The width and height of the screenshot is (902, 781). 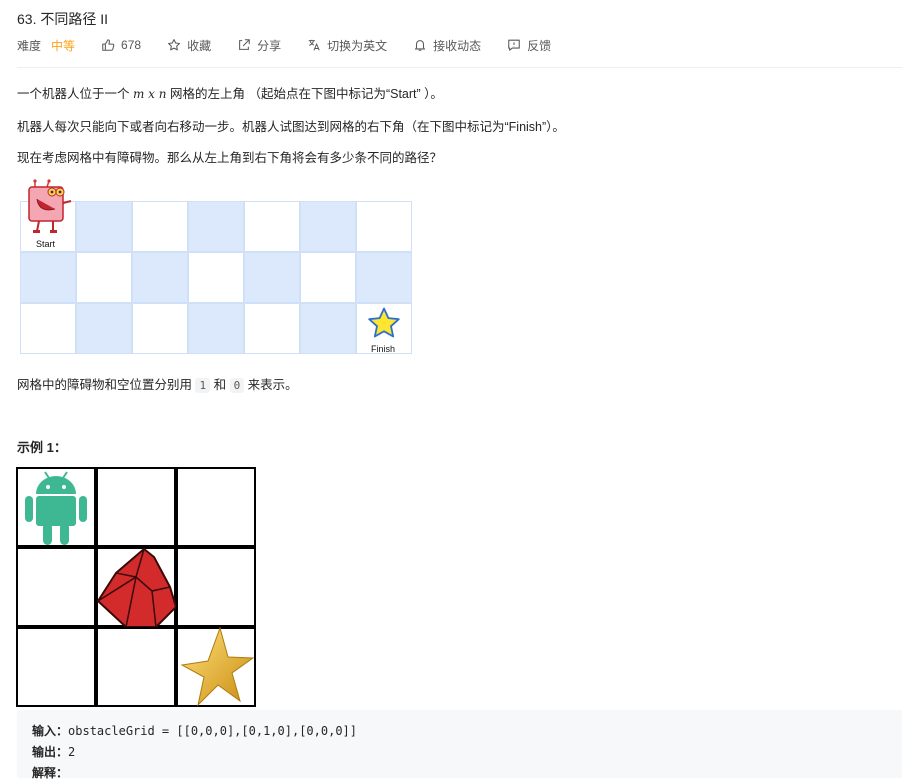 What do you see at coordinates (63, 19) in the screenshot?
I see `problem-title: 63. 不同路径 II` at bounding box center [63, 19].